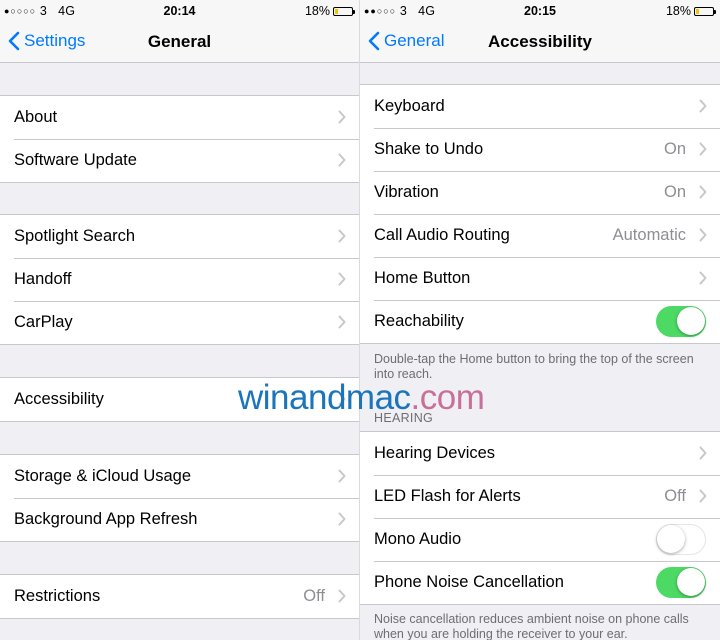 This screenshot has width=720, height=640. What do you see at coordinates (540, 539) in the screenshot?
I see `row-mono-audio: Mono Audio` at bounding box center [540, 539].